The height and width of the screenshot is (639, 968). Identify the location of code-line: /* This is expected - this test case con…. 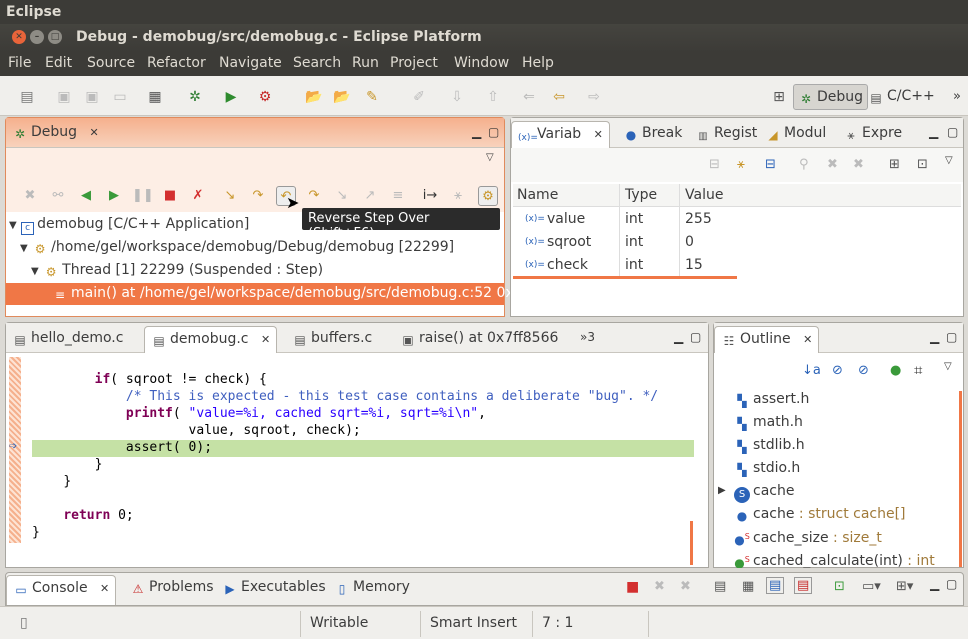
(345, 396).